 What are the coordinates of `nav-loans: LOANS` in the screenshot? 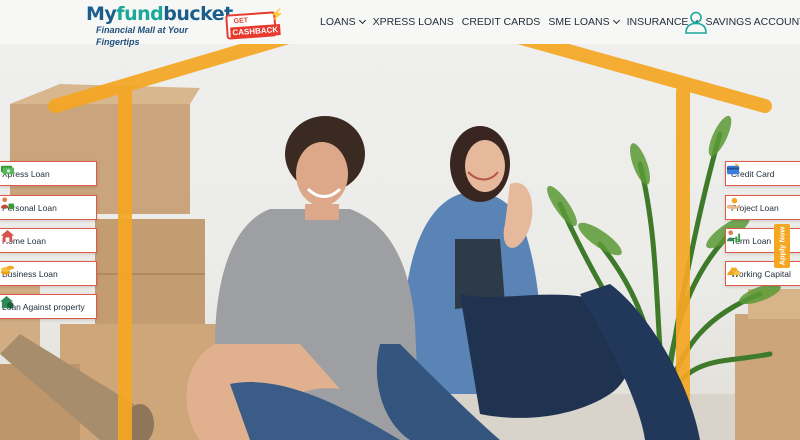 It's located at (343, 22).